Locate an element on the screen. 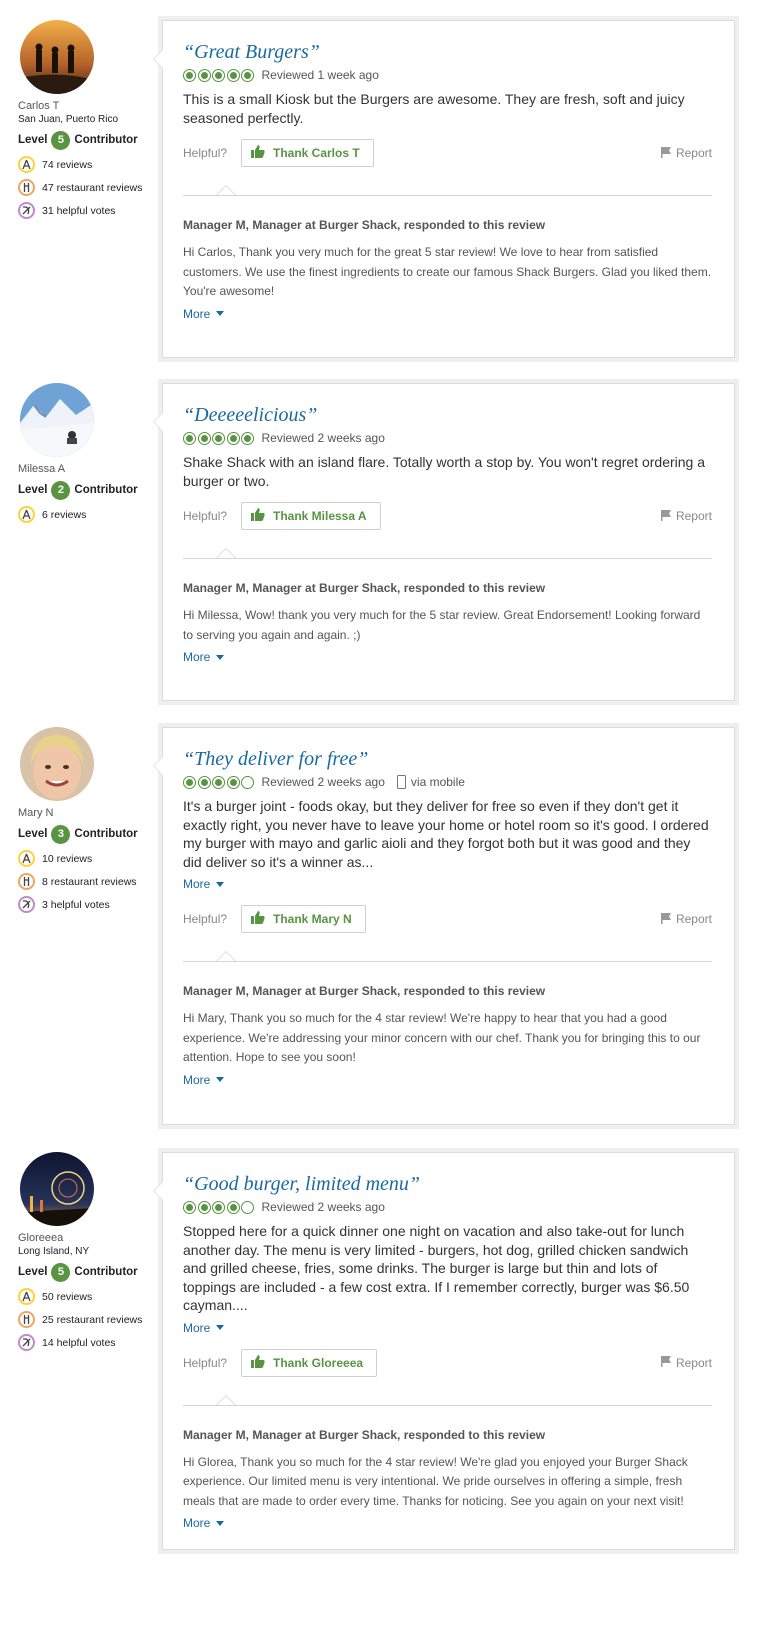 The width and height of the screenshot is (780, 1641). reviewer-name: Milessa A is located at coordinates (93, 469).